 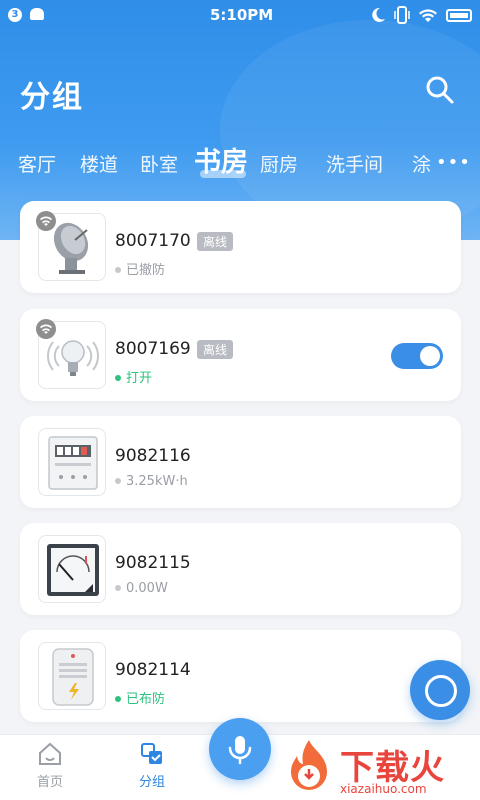 What do you see at coordinates (453, 162) in the screenshot?
I see `more-tabs-icon: •••` at bounding box center [453, 162].